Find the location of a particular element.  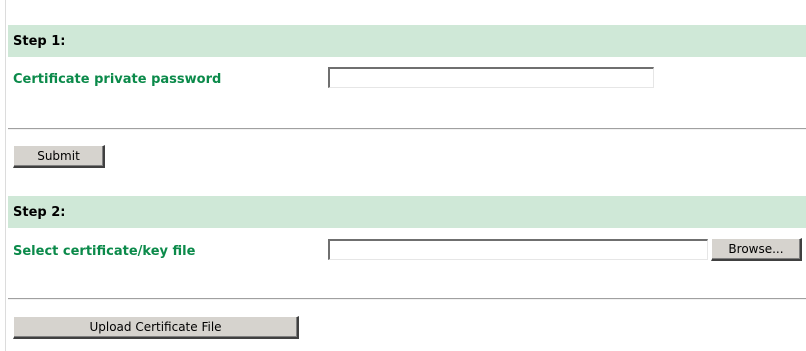

upload-certificate-button: Upload Certificate File is located at coordinates (156, 327).